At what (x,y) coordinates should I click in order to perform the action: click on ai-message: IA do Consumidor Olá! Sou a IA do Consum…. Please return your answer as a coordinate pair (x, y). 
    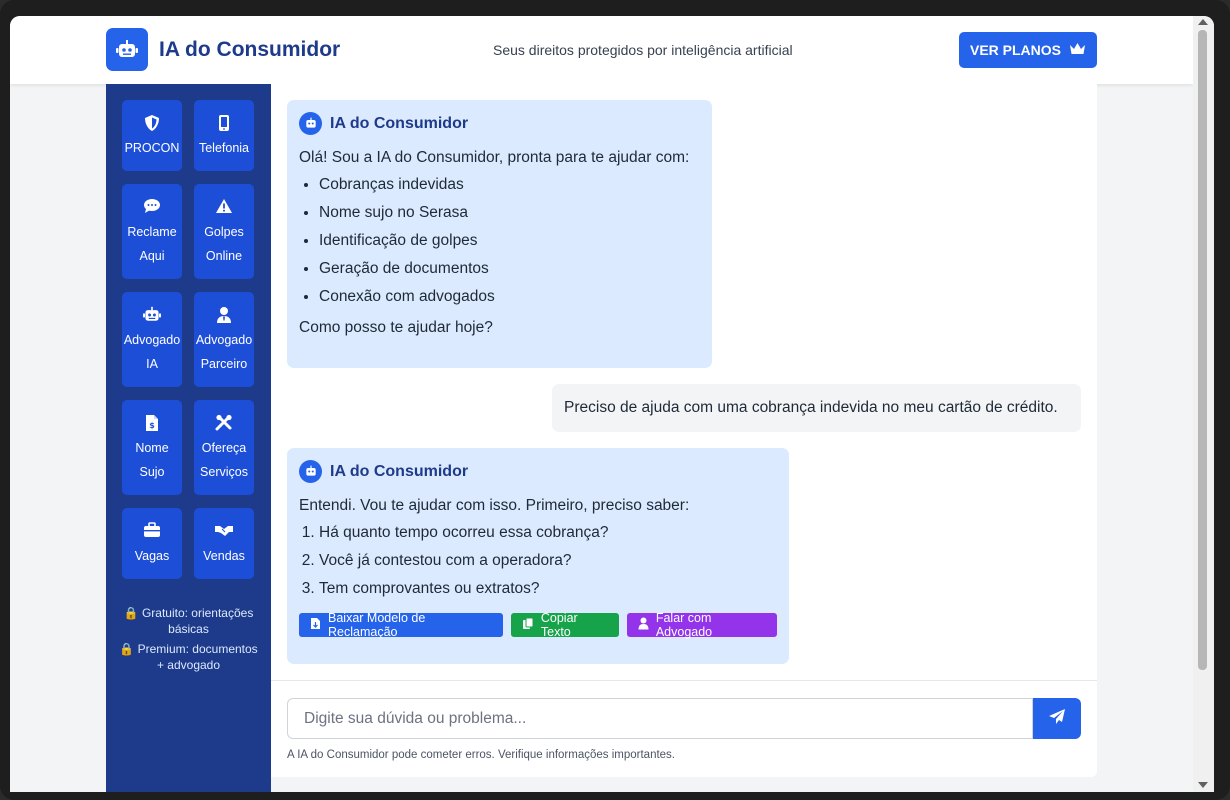
    Looking at the image, I should click on (499, 234).